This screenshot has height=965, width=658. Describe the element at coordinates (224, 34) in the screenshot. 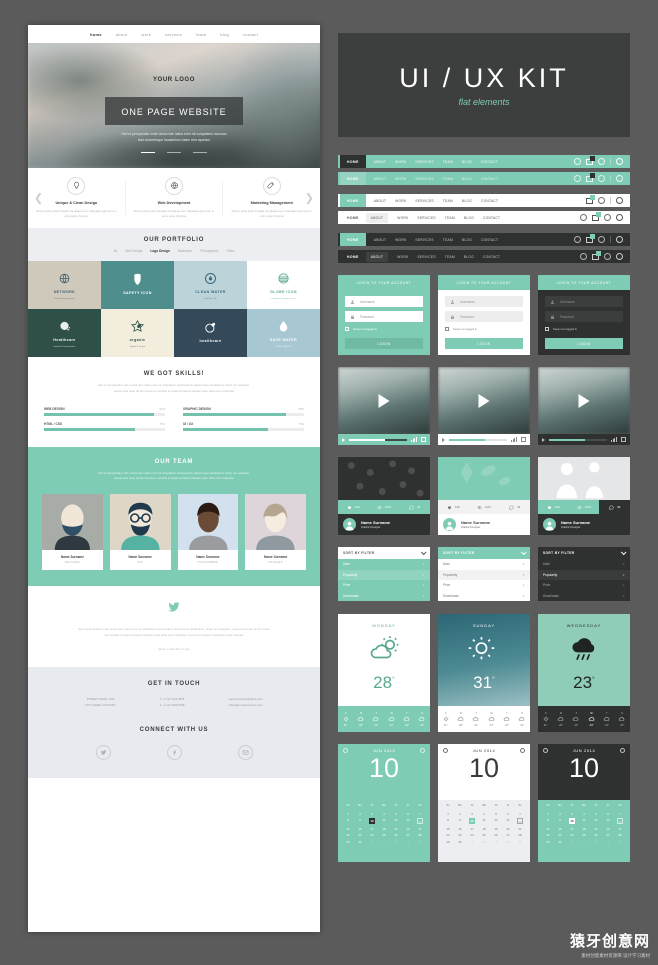

I see `site-nav-blog: blog` at that location.